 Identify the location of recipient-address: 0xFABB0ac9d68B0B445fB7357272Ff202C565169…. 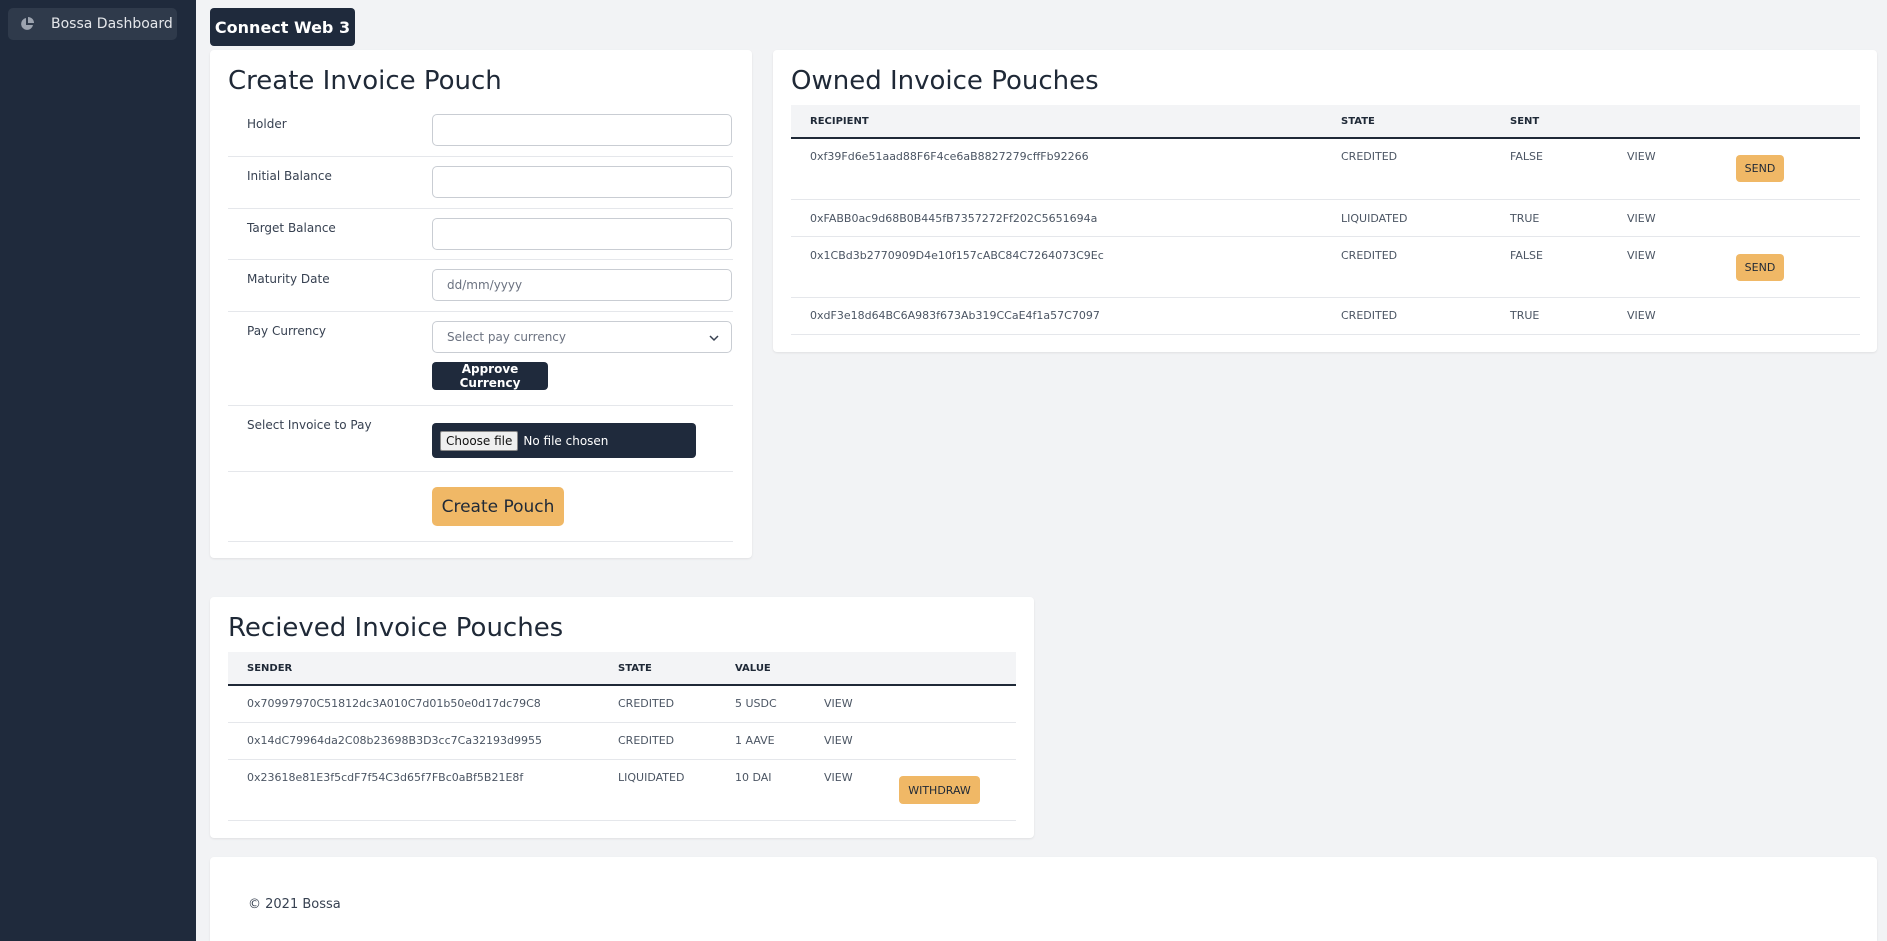
(954, 218).